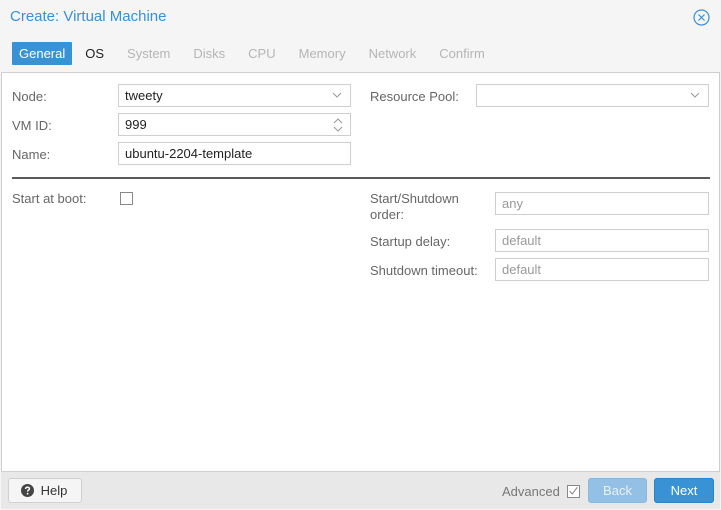 This screenshot has width=722, height=510. Describe the element at coordinates (617, 490) in the screenshot. I see `back-button: Back` at that location.